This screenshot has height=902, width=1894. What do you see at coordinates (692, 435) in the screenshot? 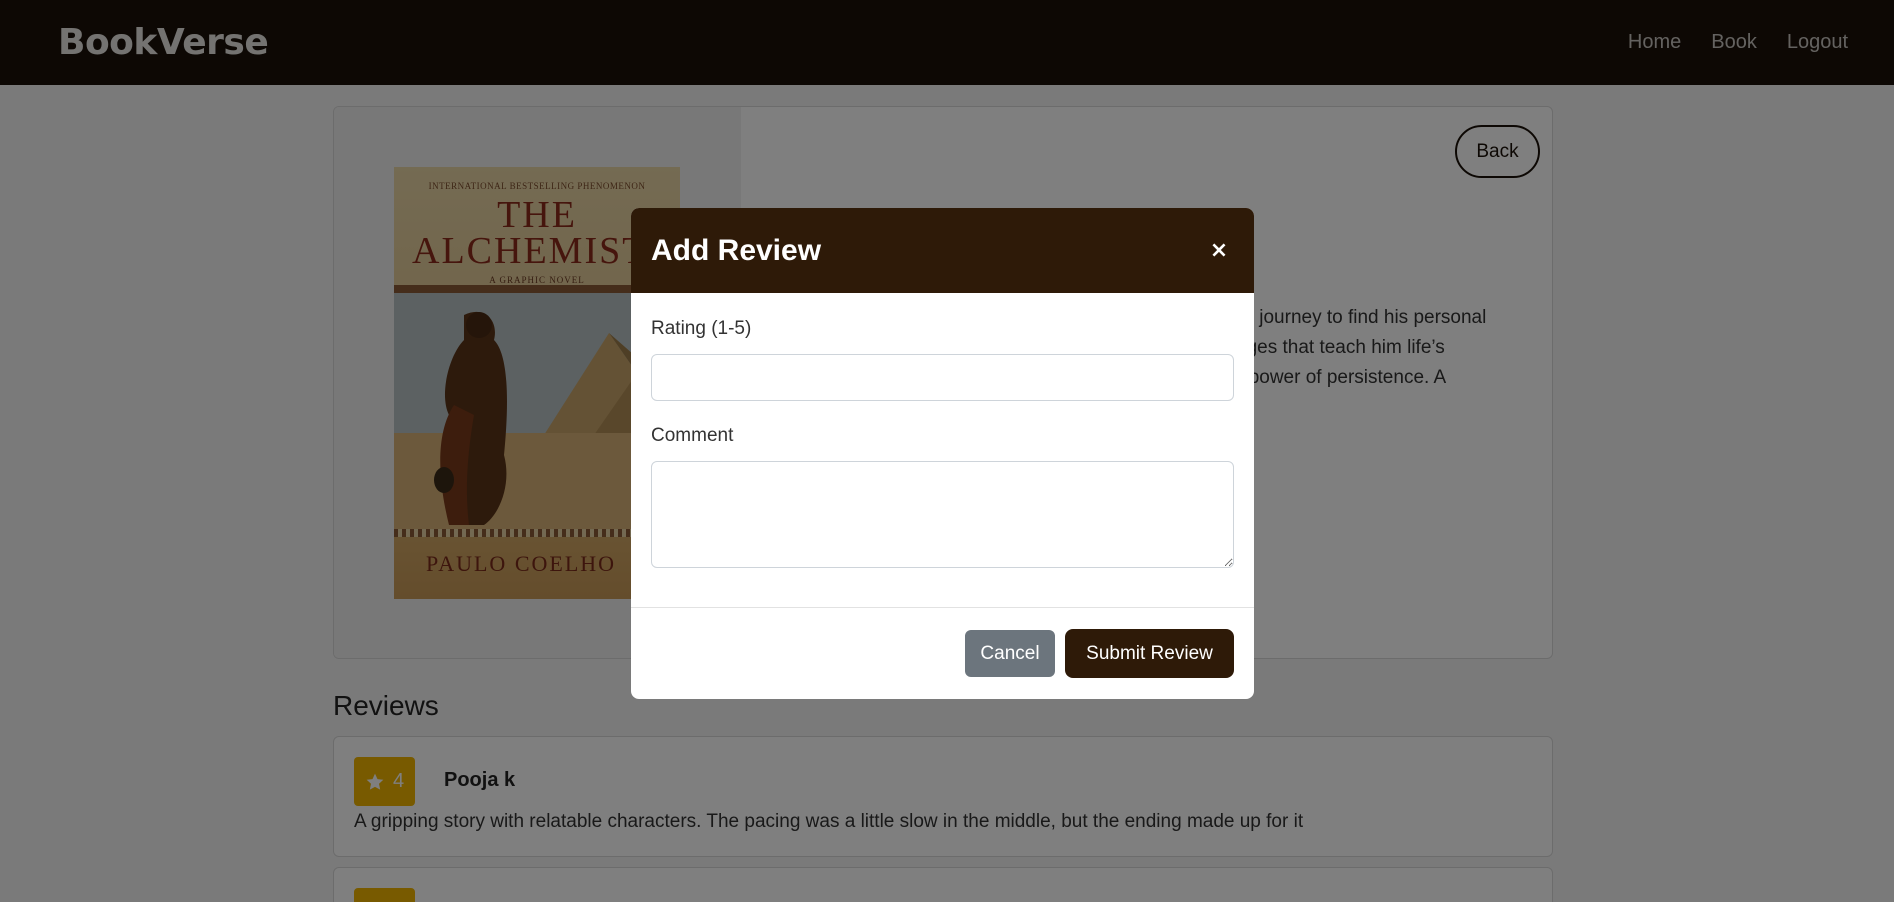
I see `comment-label: Comment` at bounding box center [692, 435].